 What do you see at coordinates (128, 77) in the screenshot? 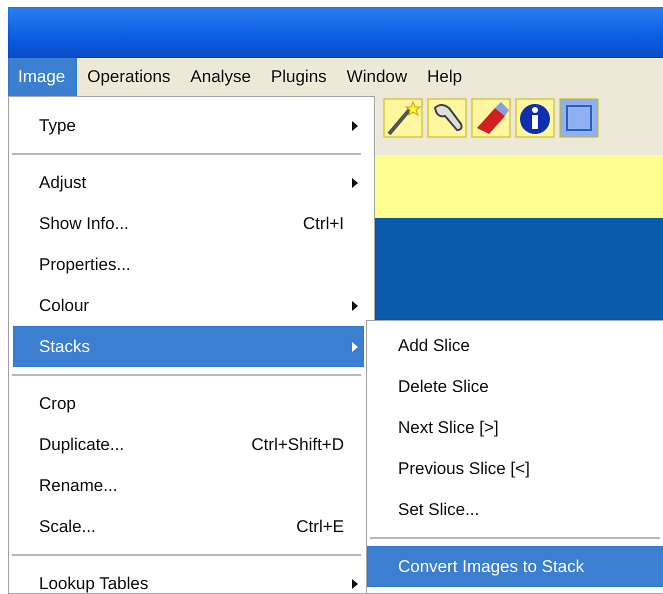
I see `menu-bar-item: Operations` at bounding box center [128, 77].